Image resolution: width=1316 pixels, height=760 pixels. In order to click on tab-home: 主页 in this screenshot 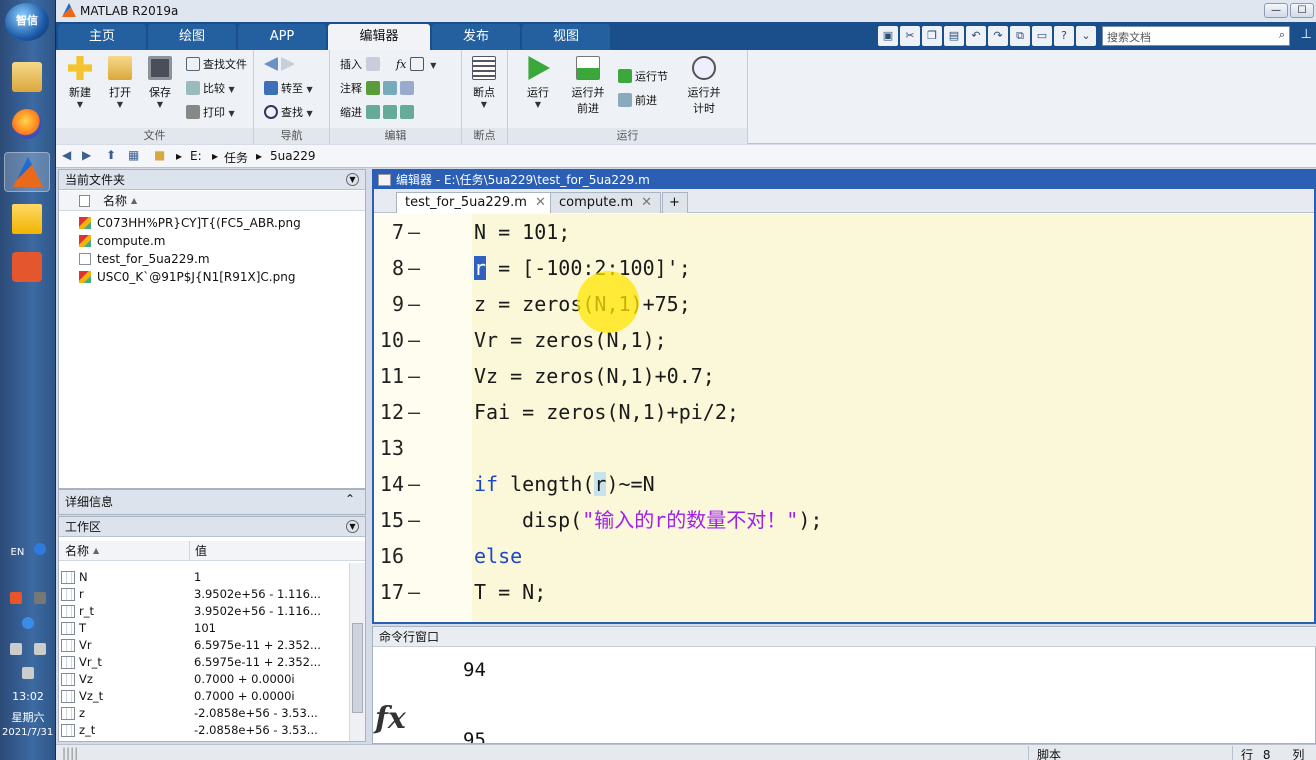, I will do `click(102, 37)`.